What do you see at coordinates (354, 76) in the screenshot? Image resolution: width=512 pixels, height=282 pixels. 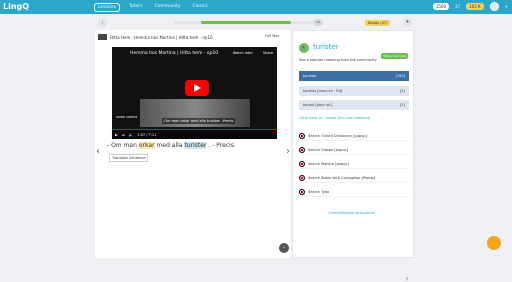 I see `meaning-option: tourists [190]` at bounding box center [354, 76].